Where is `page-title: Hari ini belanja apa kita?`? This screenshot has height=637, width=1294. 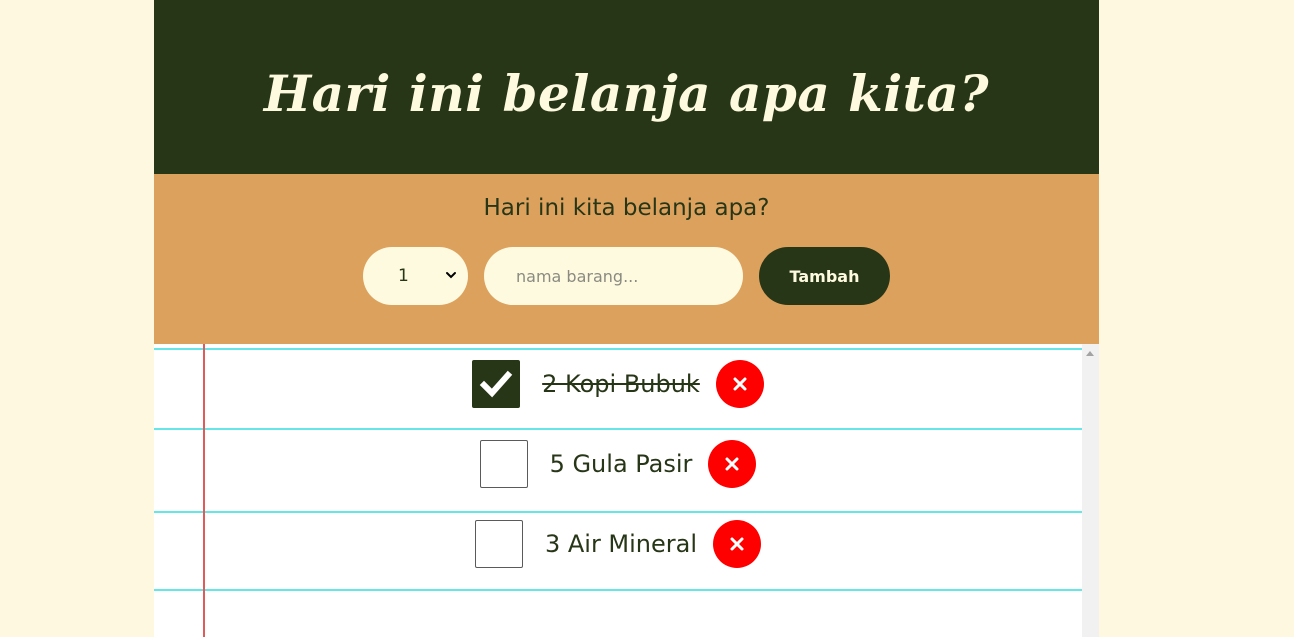 page-title: Hari ini belanja apa kita? is located at coordinates (626, 93).